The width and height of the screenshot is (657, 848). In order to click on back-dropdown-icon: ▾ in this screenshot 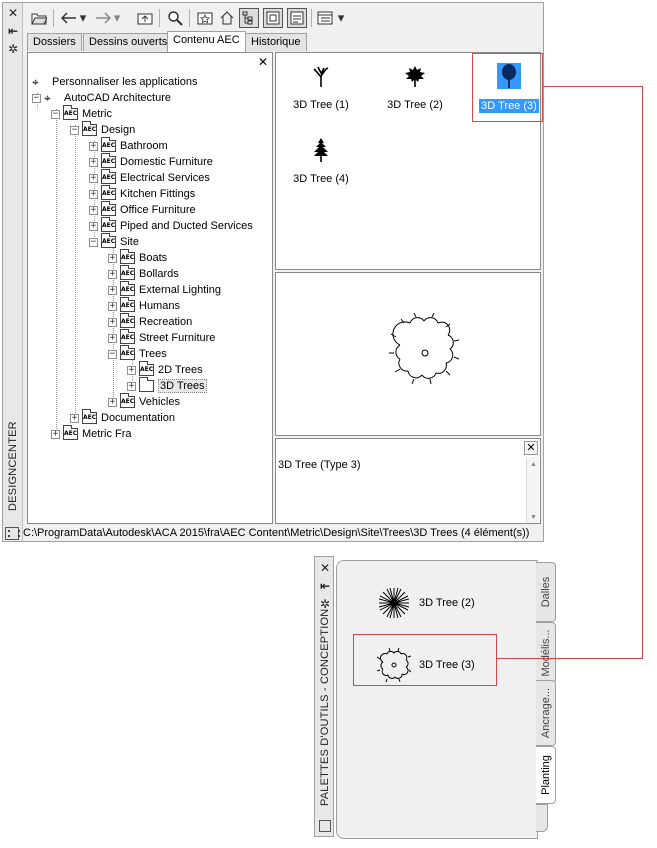, I will do `click(83, 18)`.